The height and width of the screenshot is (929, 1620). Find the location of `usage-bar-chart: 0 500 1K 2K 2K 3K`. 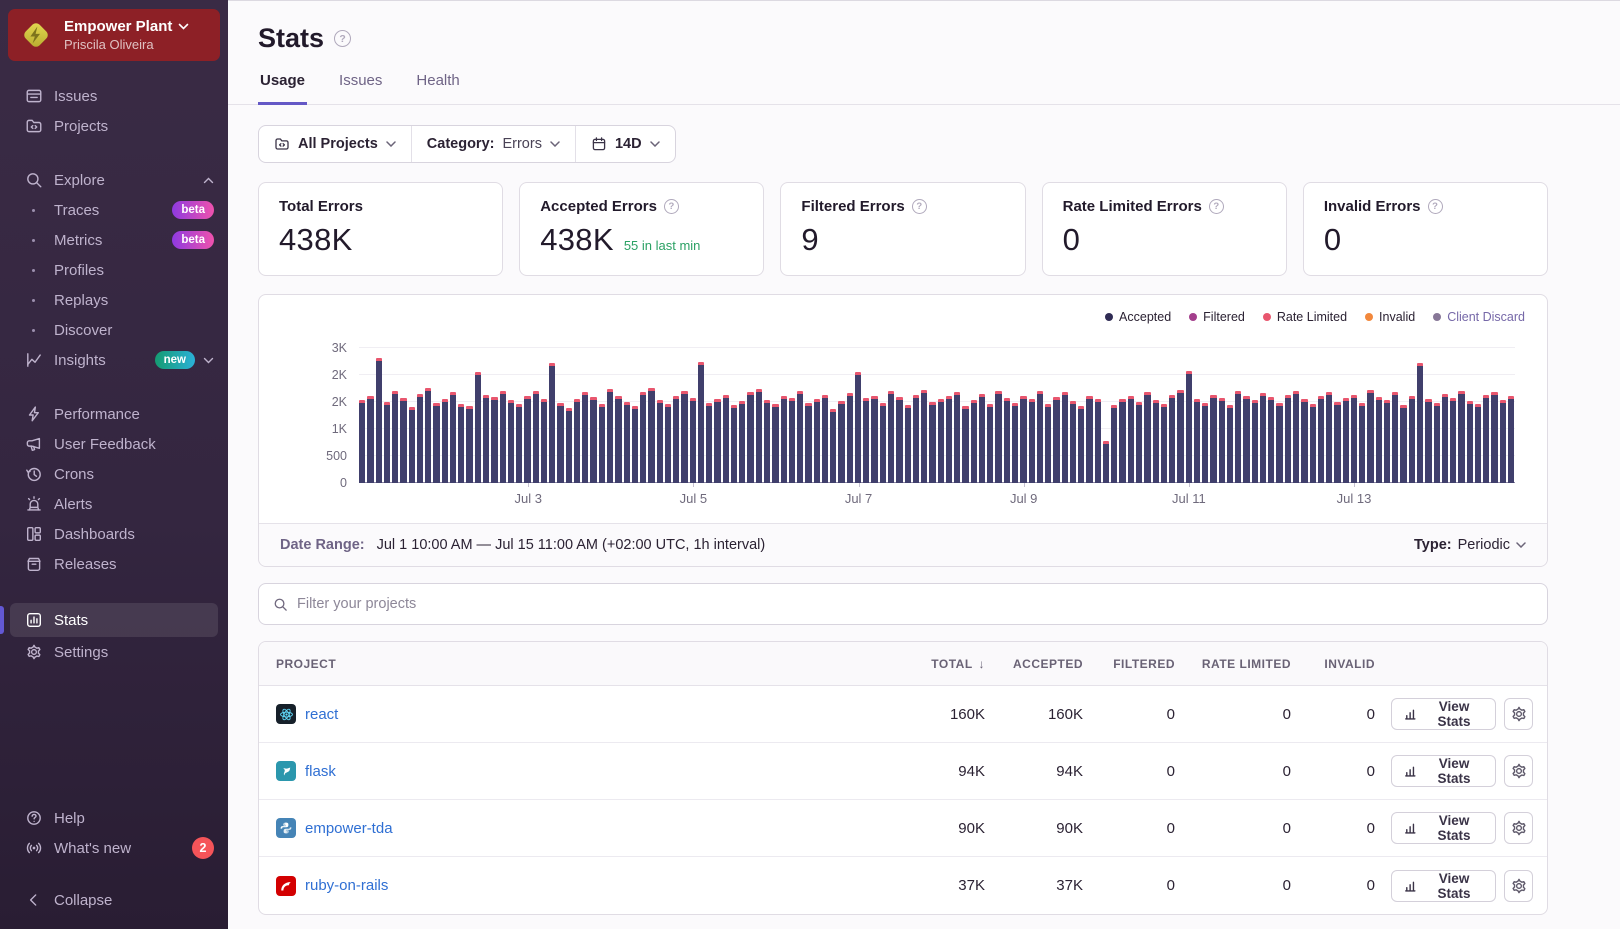

usage-bar-chart: 0 500 1K 2K 2K 3K is located at coordinates (920, 415).